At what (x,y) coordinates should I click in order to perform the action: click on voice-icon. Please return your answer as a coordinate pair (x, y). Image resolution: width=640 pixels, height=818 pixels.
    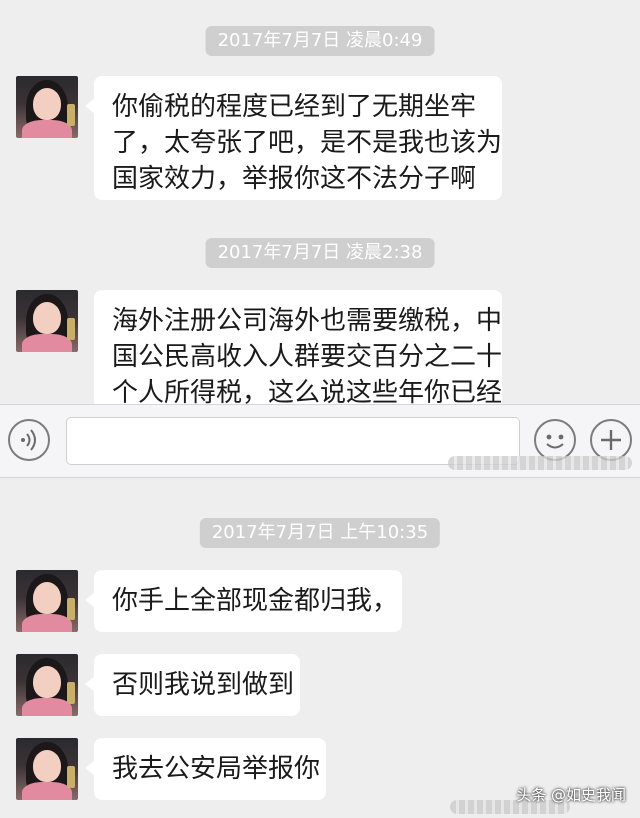
    Looking at the image, I should click on (28, 440).